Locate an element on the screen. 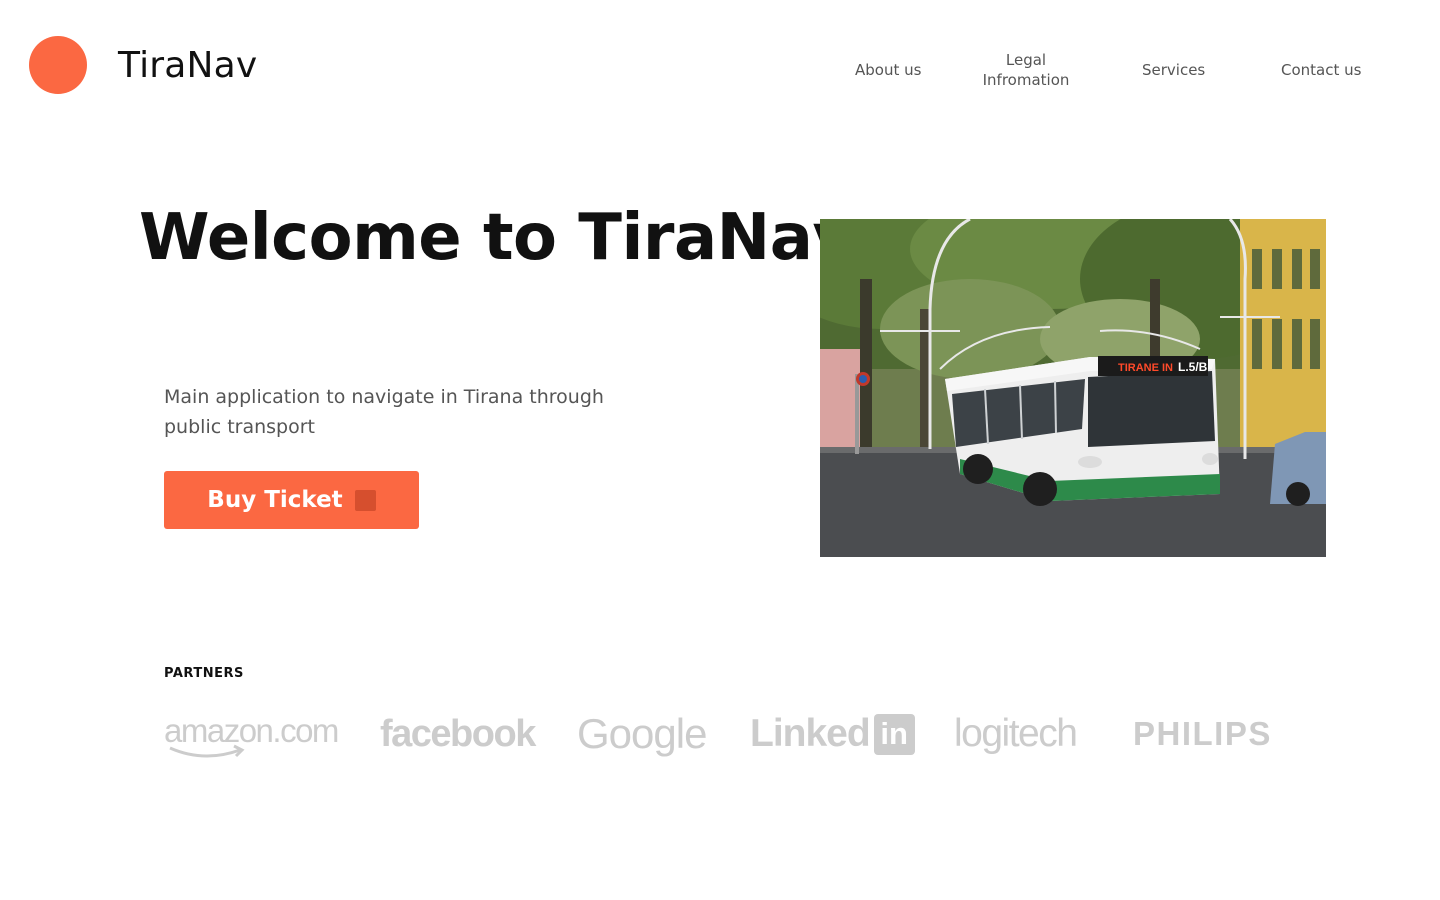 This screenshot has width=1440, height=900. amazon-logo-text: amazon.com is located at coordinates (251, 730).